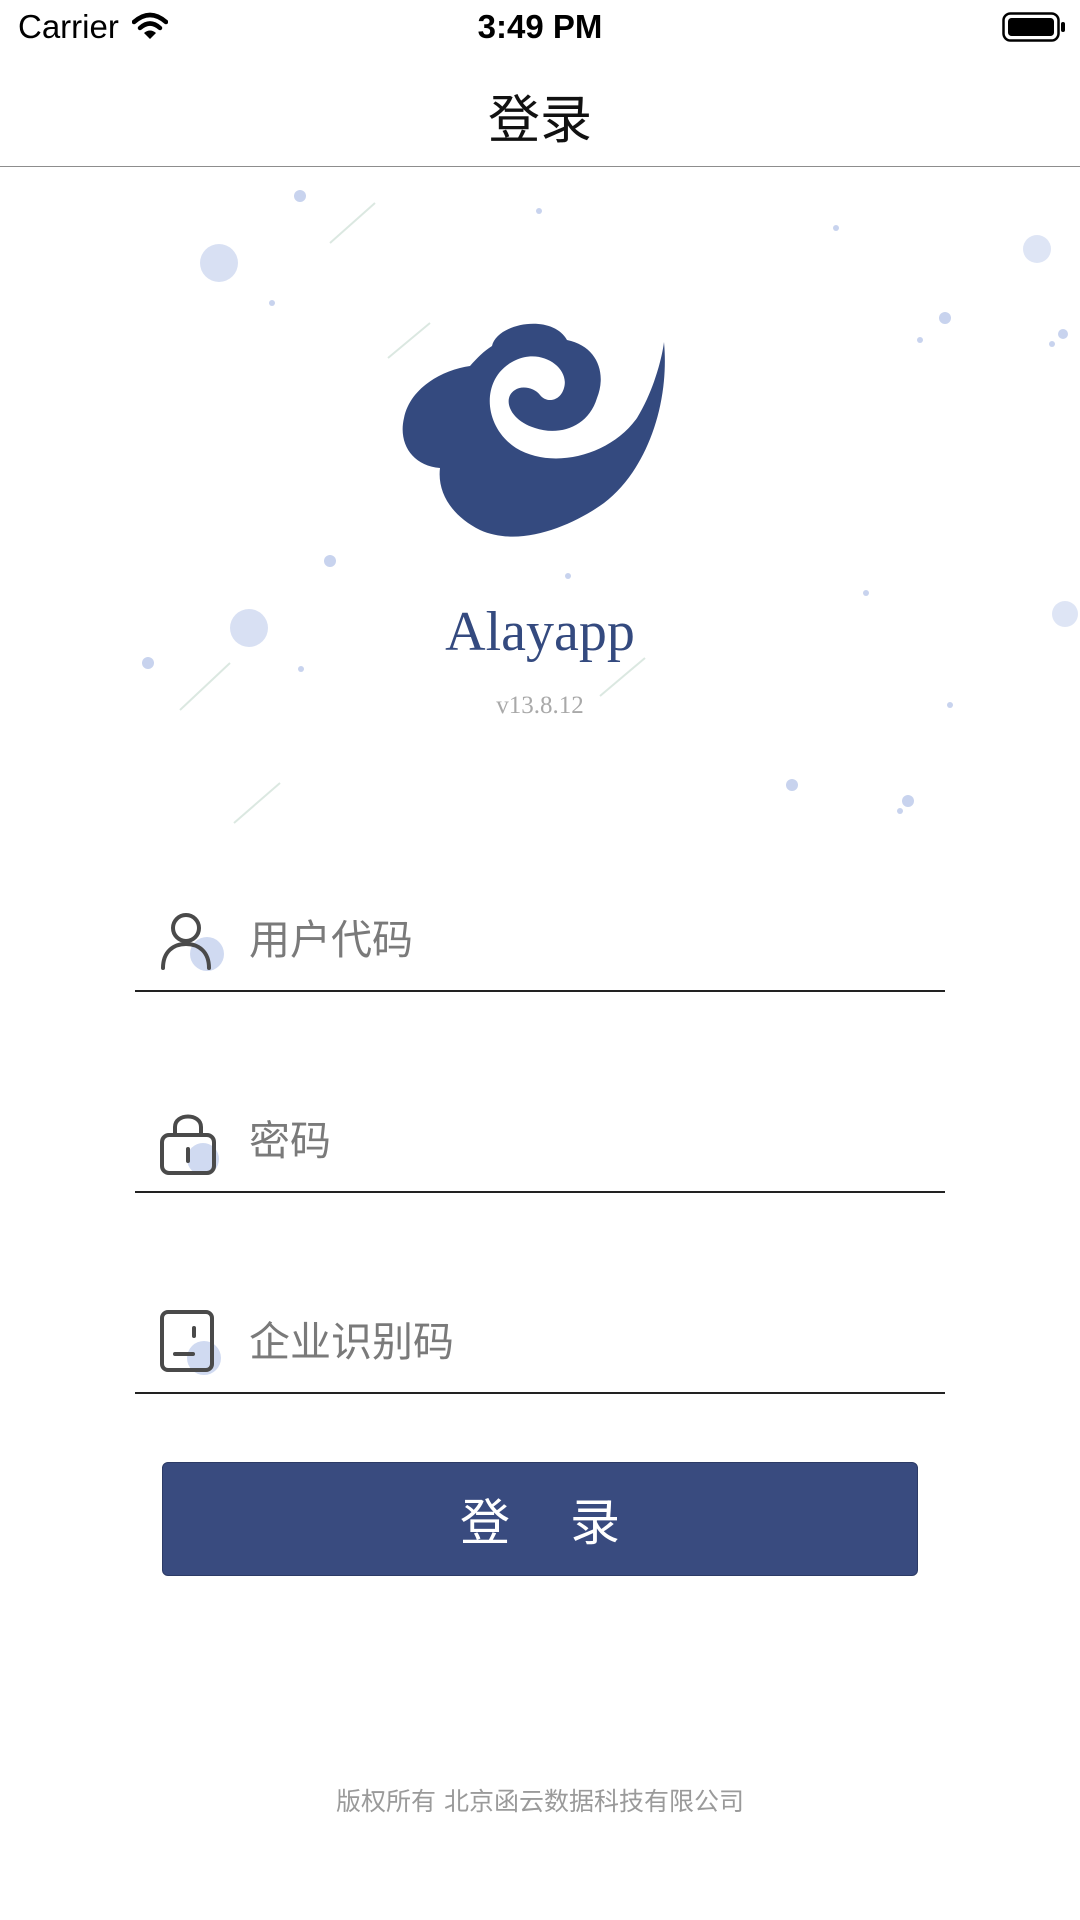 Image resolution: width=1080 pixels, height=1920 pixels. Describe the element at coordinates (540, 1519) in the screenshot. I see `login-button: 登 录` at that location.